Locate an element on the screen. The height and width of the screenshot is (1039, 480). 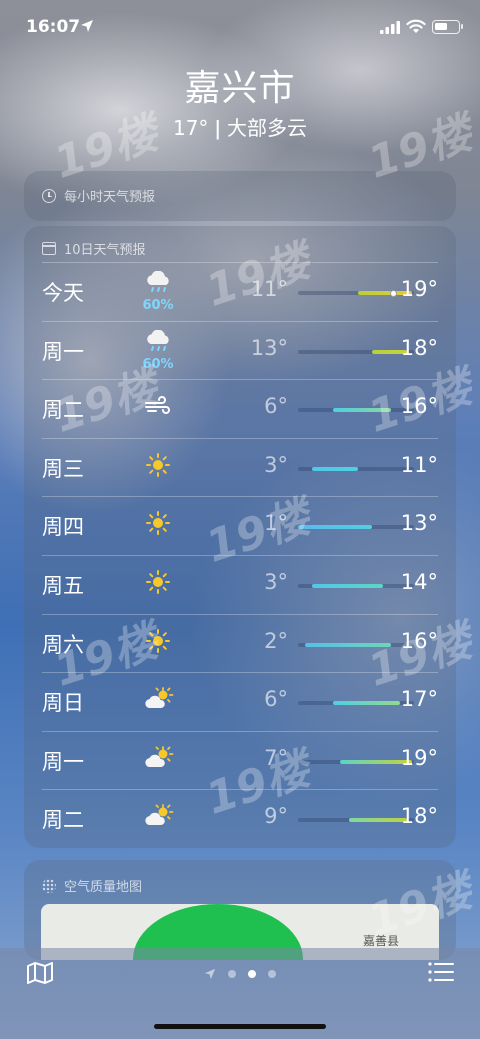
forecast-day: 周日 is located at coordinates (63, 703).